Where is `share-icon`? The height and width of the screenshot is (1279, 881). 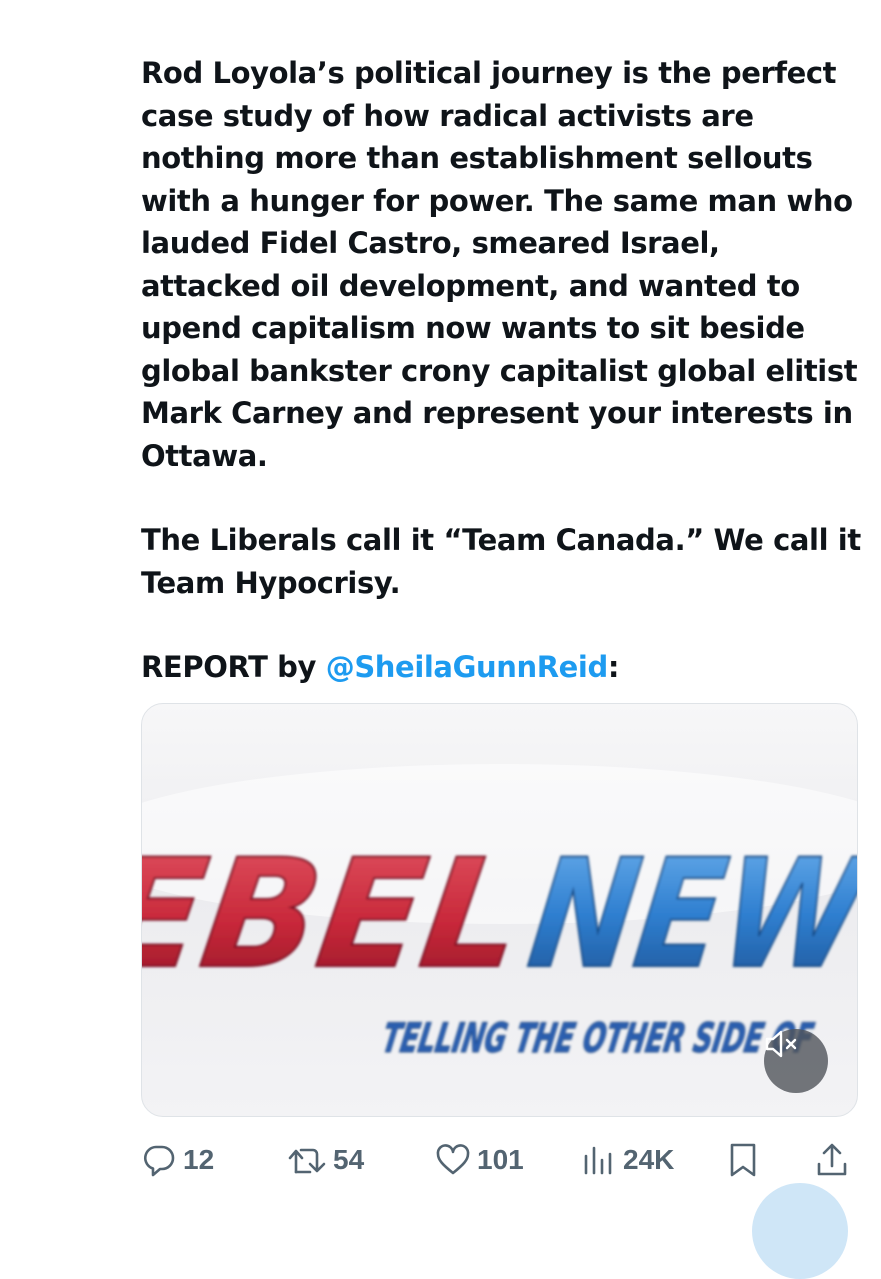
share-icon is located at coordinates (832, 1159).